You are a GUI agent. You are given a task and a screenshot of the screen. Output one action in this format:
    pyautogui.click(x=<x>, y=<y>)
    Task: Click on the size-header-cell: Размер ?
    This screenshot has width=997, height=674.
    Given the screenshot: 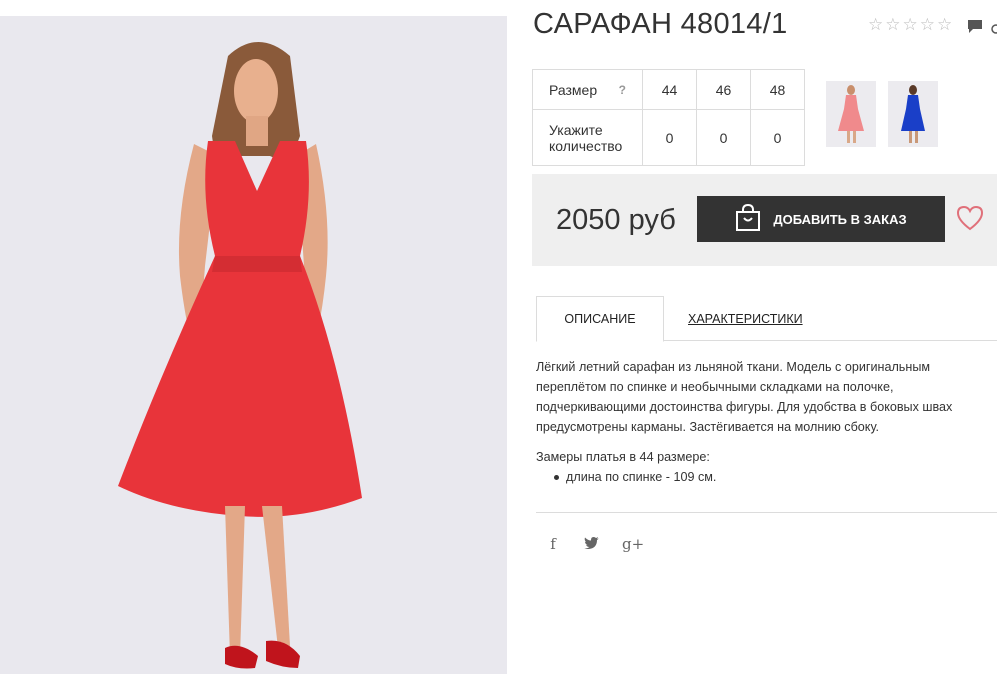 What is the action you would take?
    pyautogui.click(x=587, y=89)
    